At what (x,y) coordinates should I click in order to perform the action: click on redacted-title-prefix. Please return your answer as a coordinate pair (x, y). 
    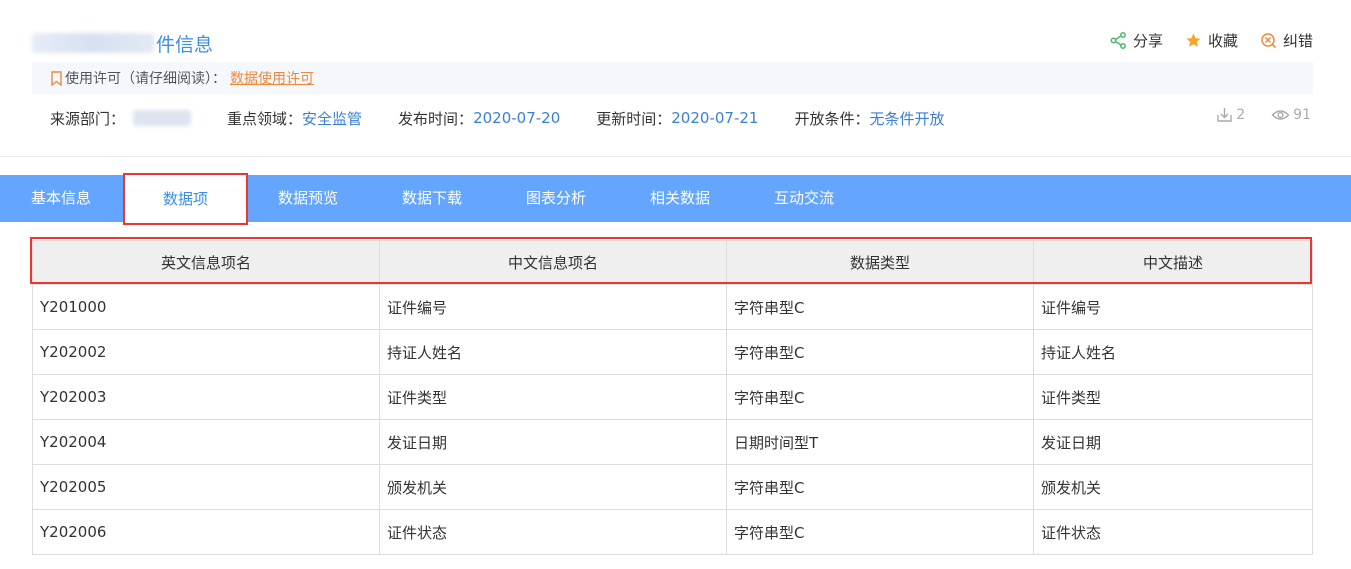
    Looking at the image, I should click on (93, 43).